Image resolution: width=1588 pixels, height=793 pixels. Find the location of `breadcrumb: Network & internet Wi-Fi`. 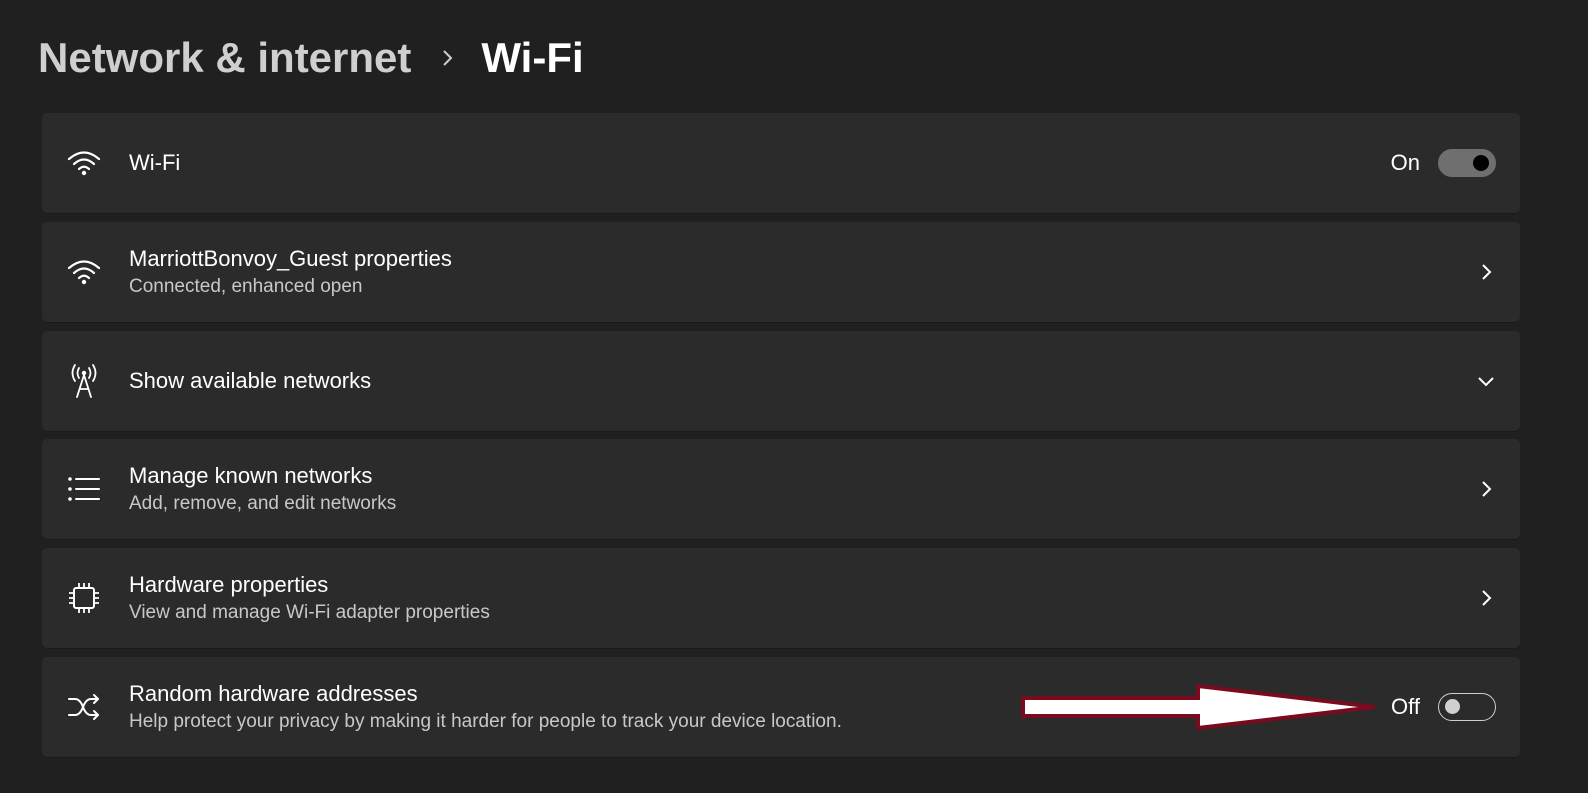

breadcrumb: Network & internet Wi-Fi is located at coordinates (311, 58).